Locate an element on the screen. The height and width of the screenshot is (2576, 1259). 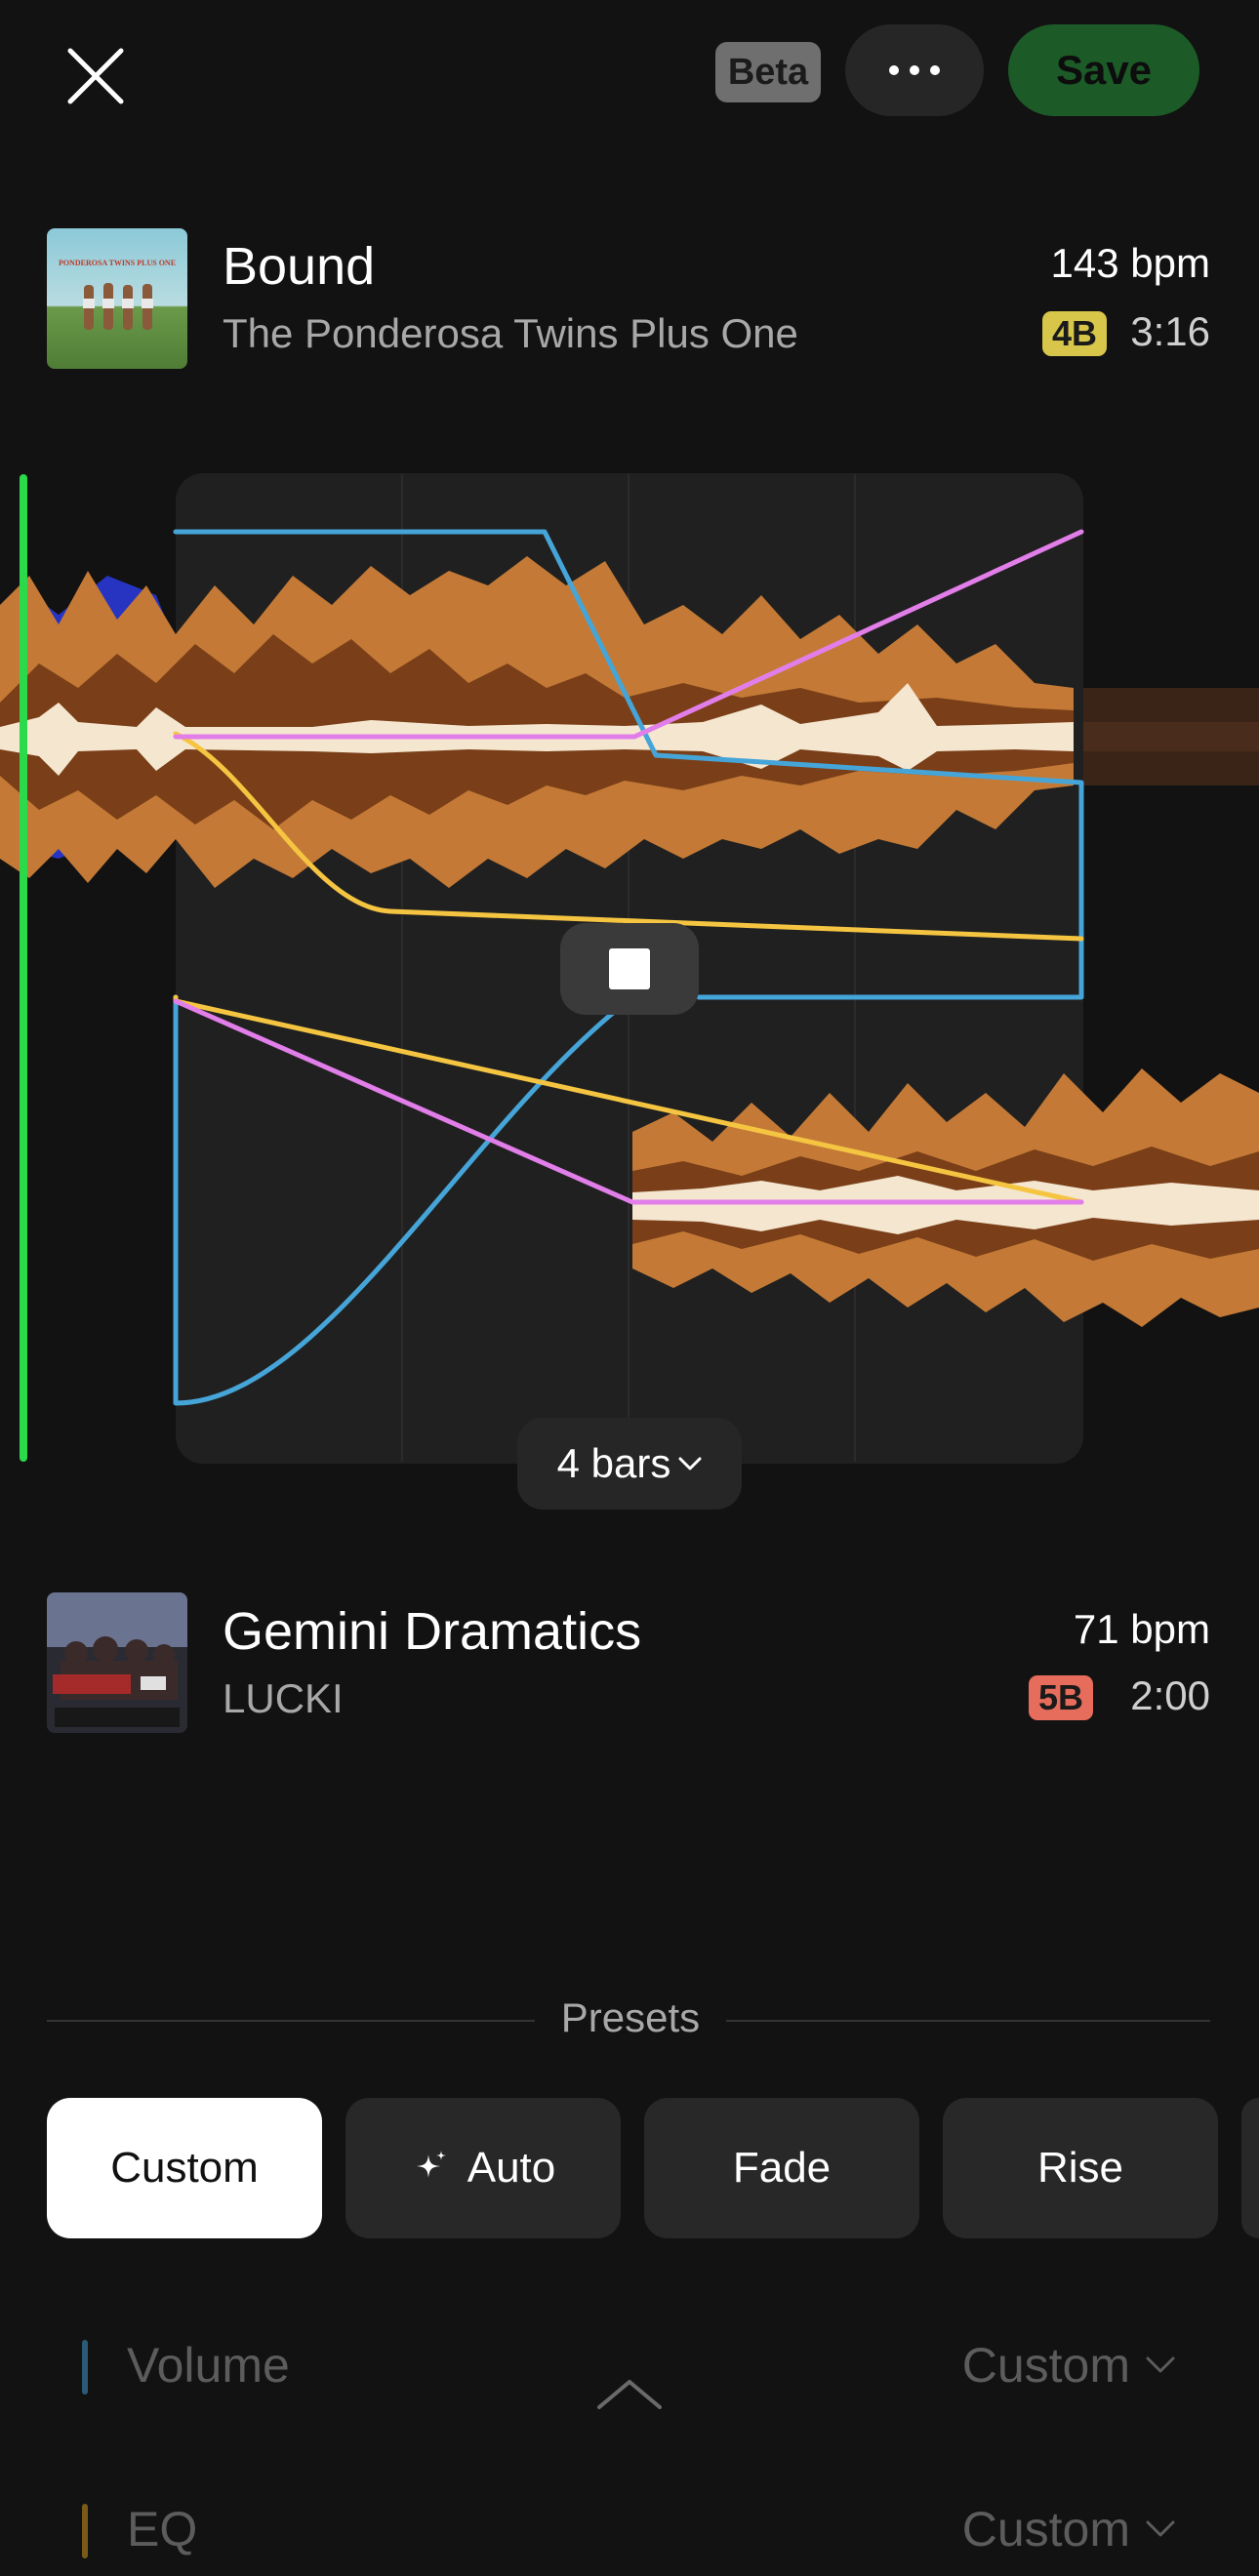
track-b-key-badge: 5B is located at coordinates (1061, 1697).